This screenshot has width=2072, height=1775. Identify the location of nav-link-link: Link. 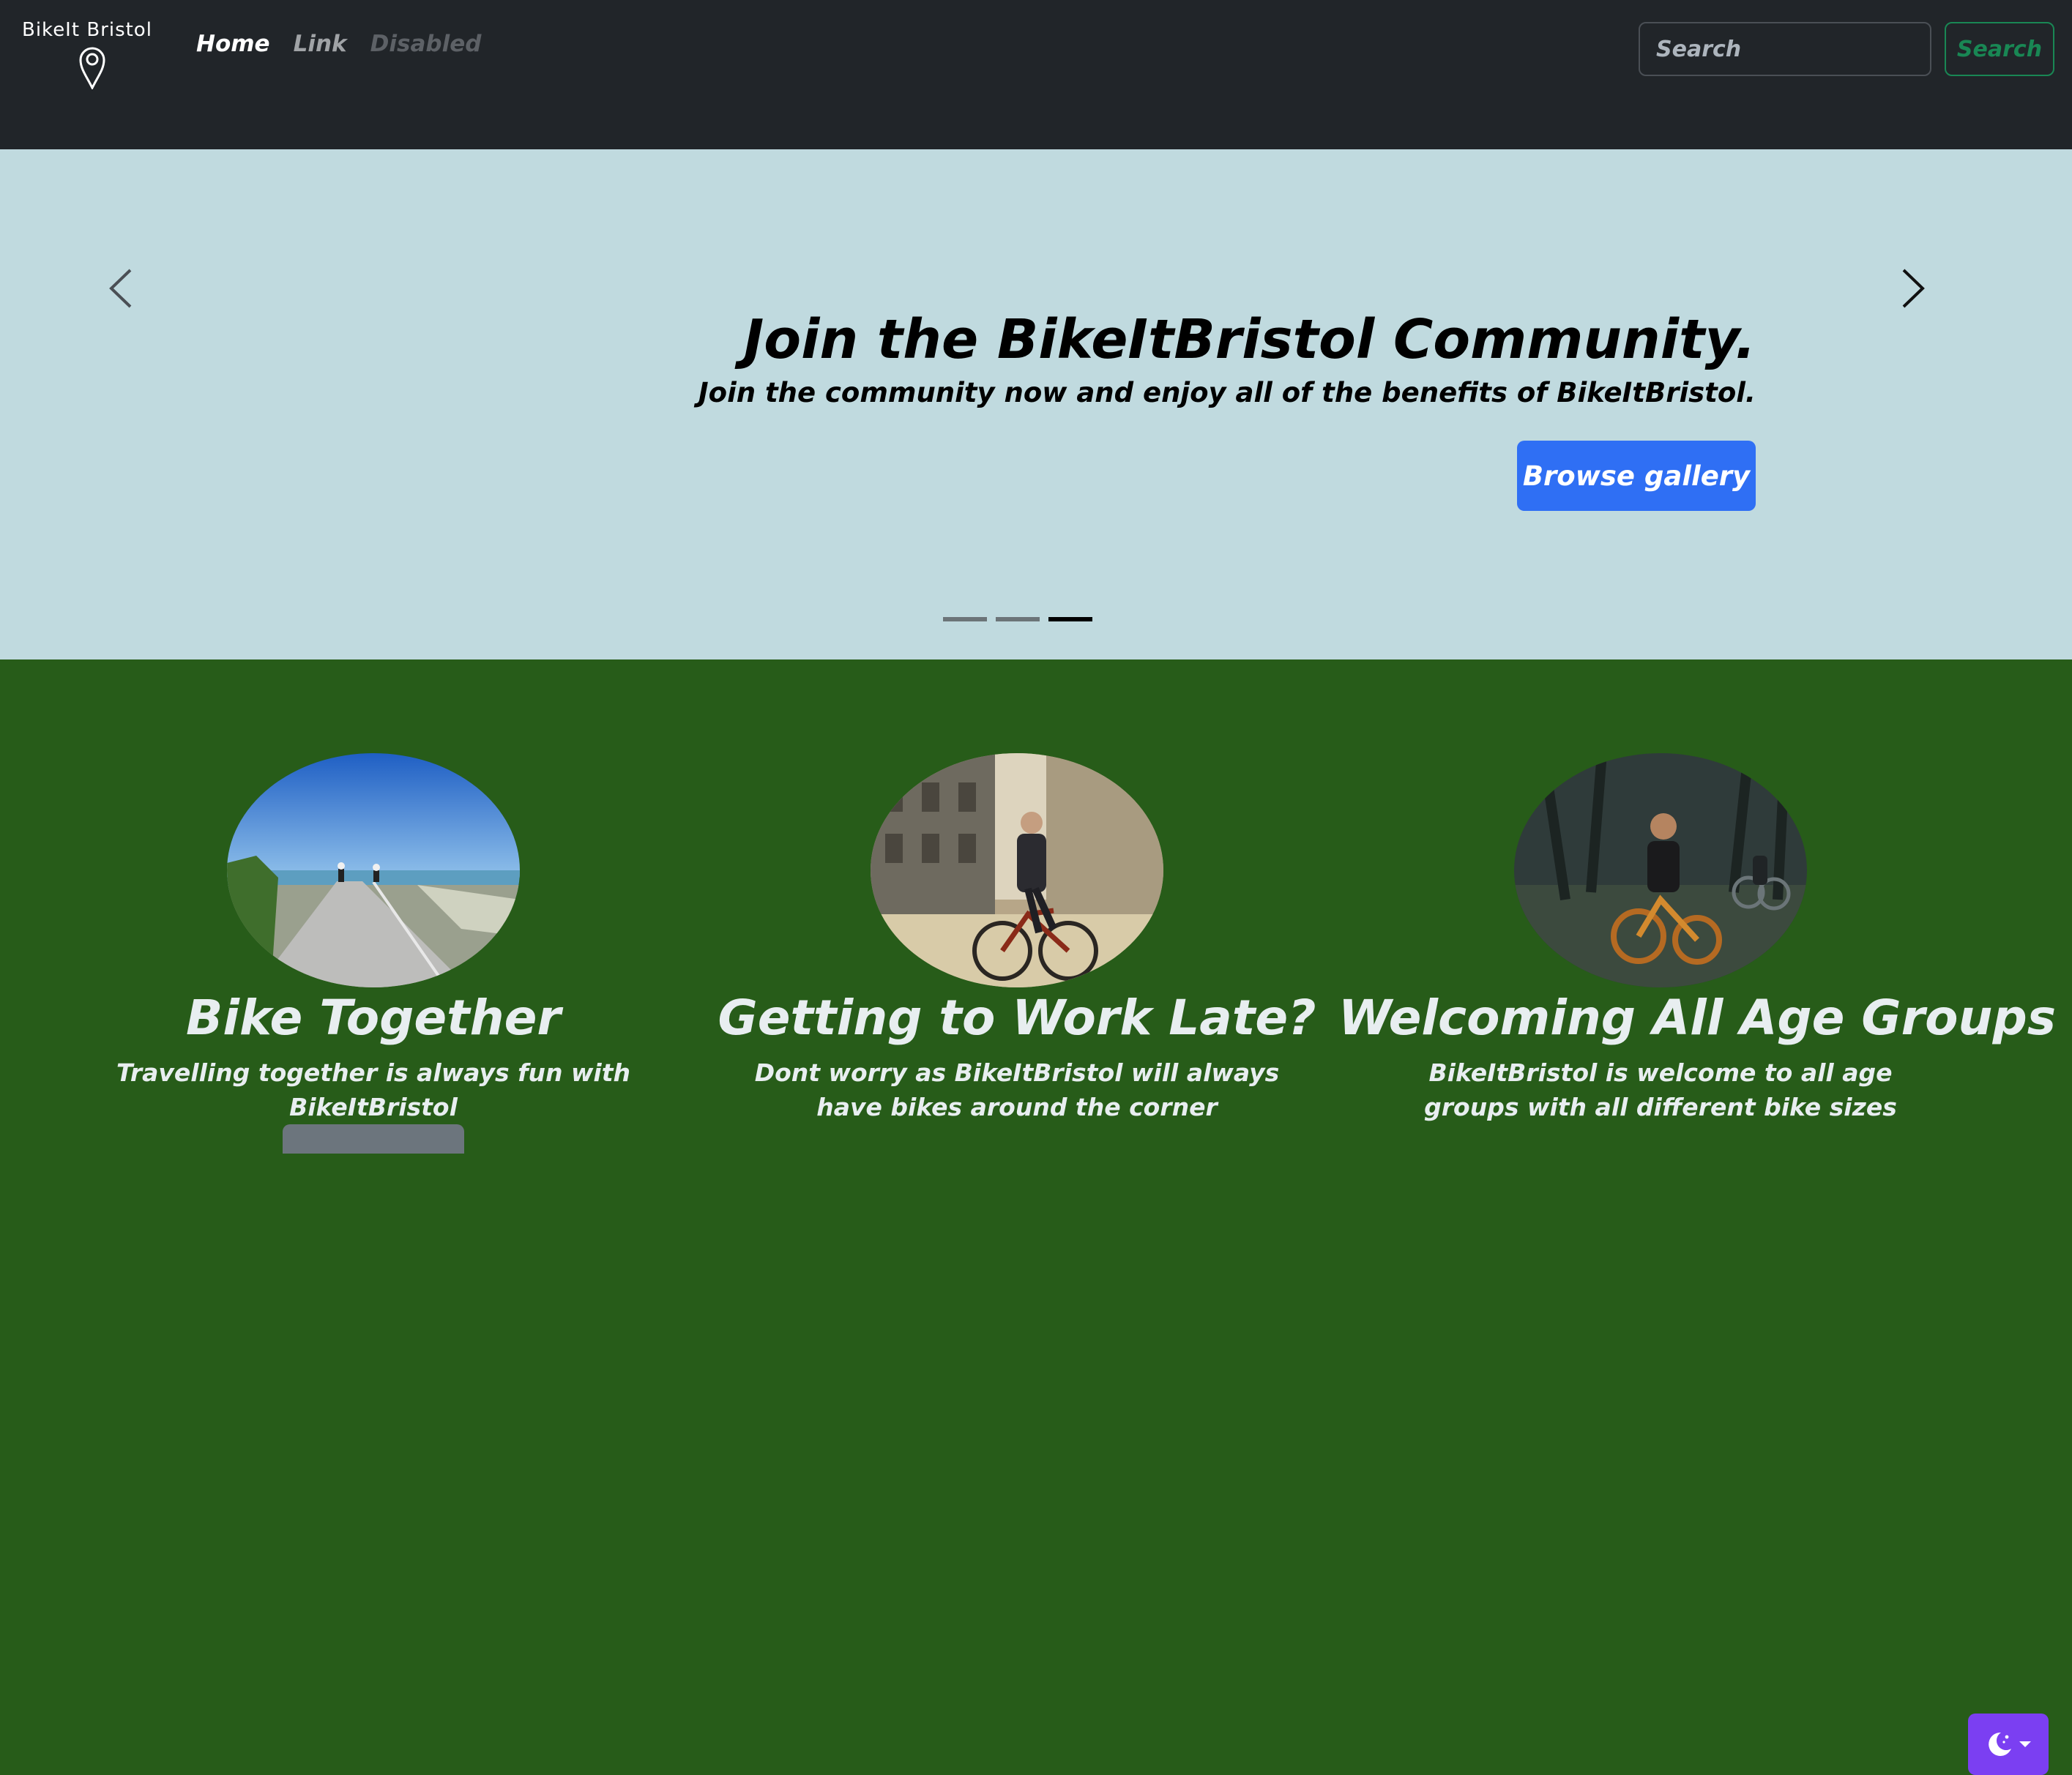
(321, 44).